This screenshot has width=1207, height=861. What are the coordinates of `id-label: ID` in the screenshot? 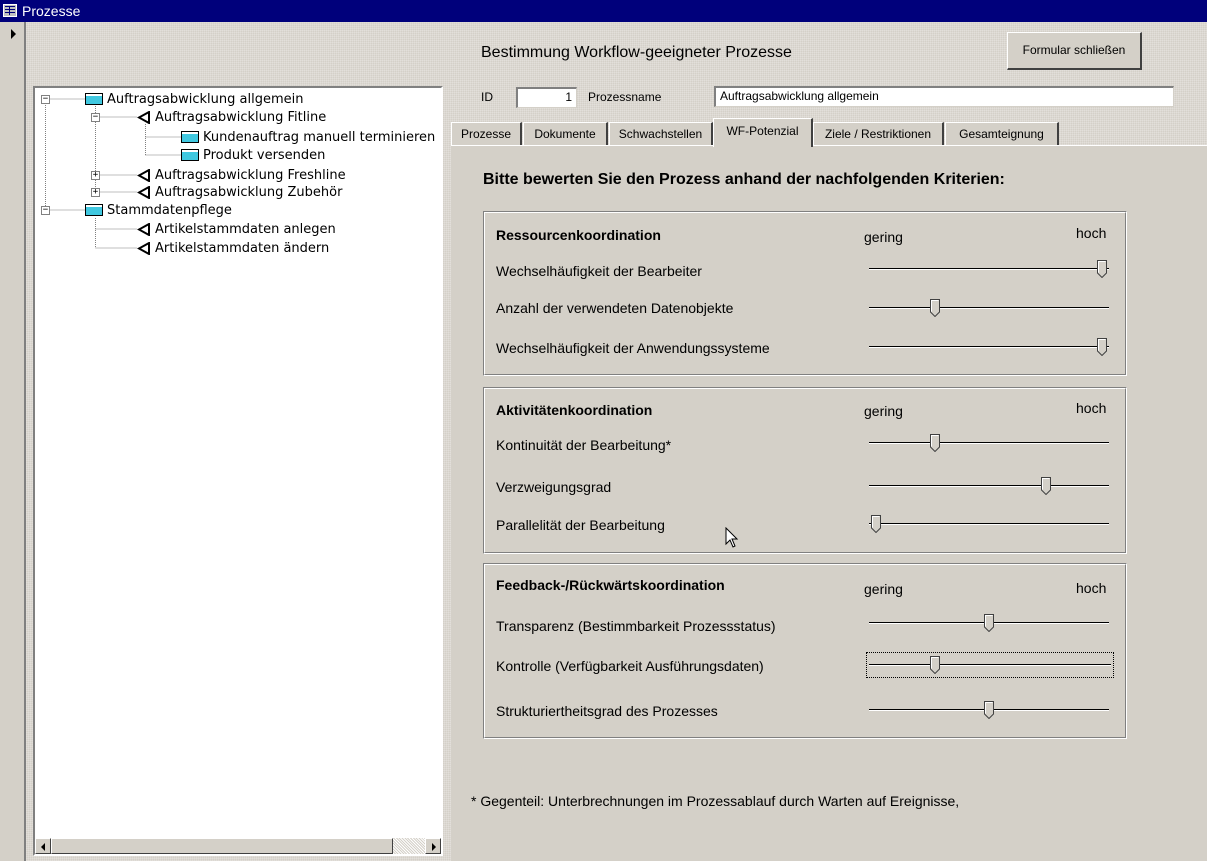 It's located at (487, 97).